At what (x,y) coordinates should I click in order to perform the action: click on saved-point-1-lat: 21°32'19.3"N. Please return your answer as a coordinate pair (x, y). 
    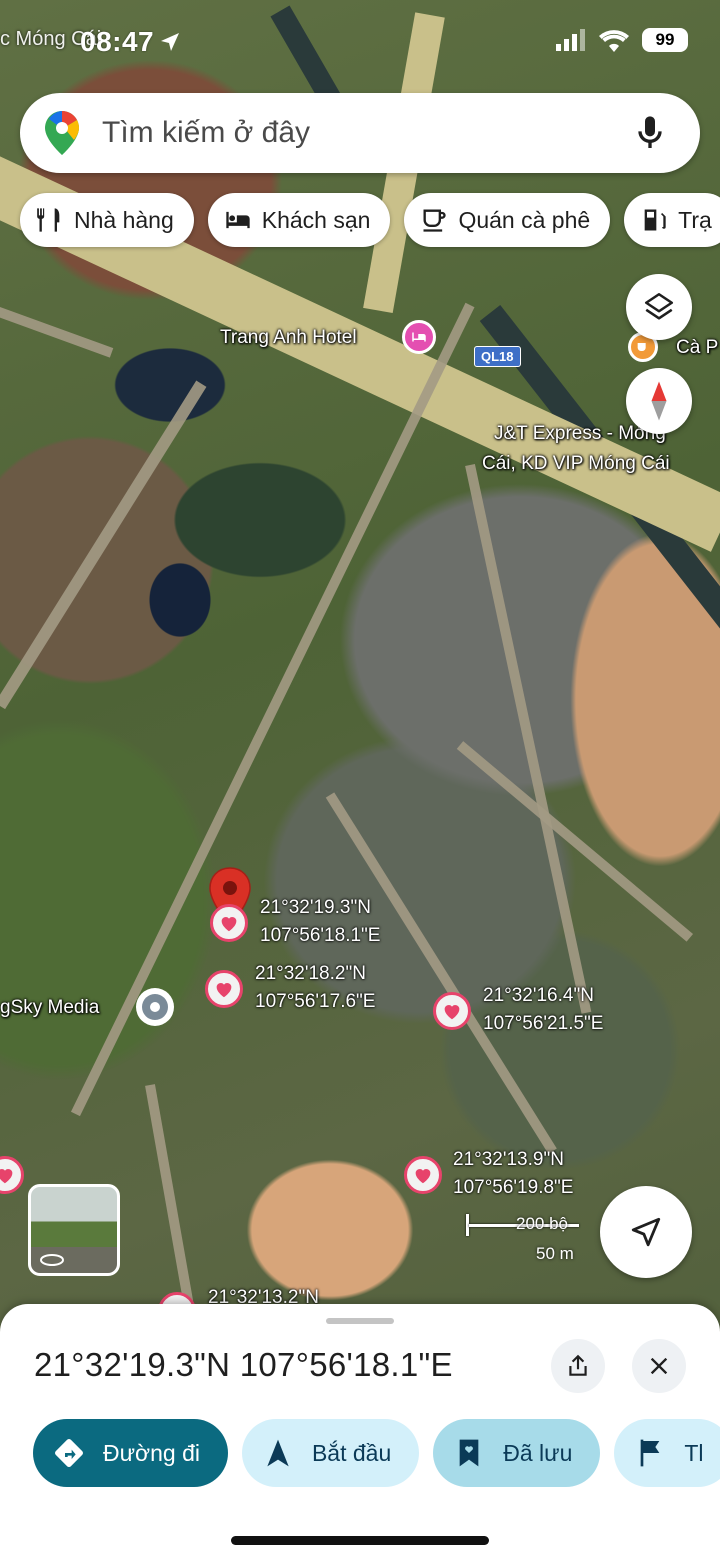
    Looking at the image, I should click on (315, 907).